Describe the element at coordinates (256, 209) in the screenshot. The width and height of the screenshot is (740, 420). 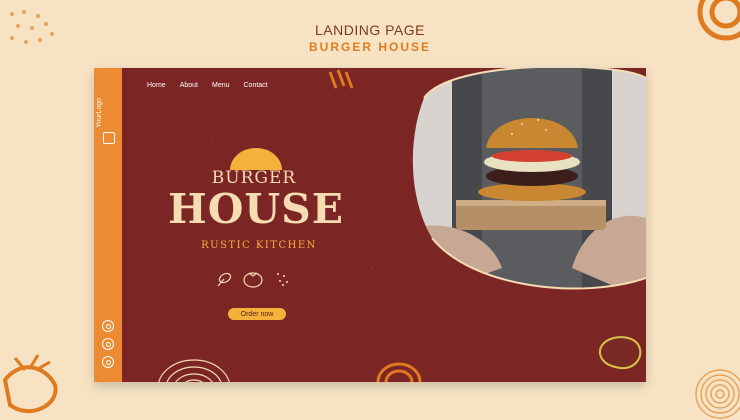
I see `hero-title-large: HOUSE` at that location.